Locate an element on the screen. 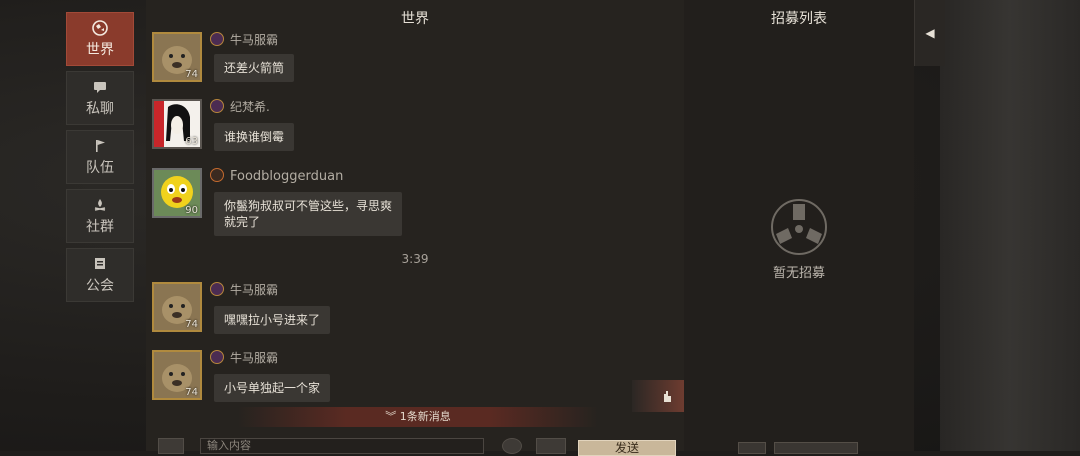 The image size is (1080, 456). nav-tab-world: 世界 is located at coordinates (100, 39).